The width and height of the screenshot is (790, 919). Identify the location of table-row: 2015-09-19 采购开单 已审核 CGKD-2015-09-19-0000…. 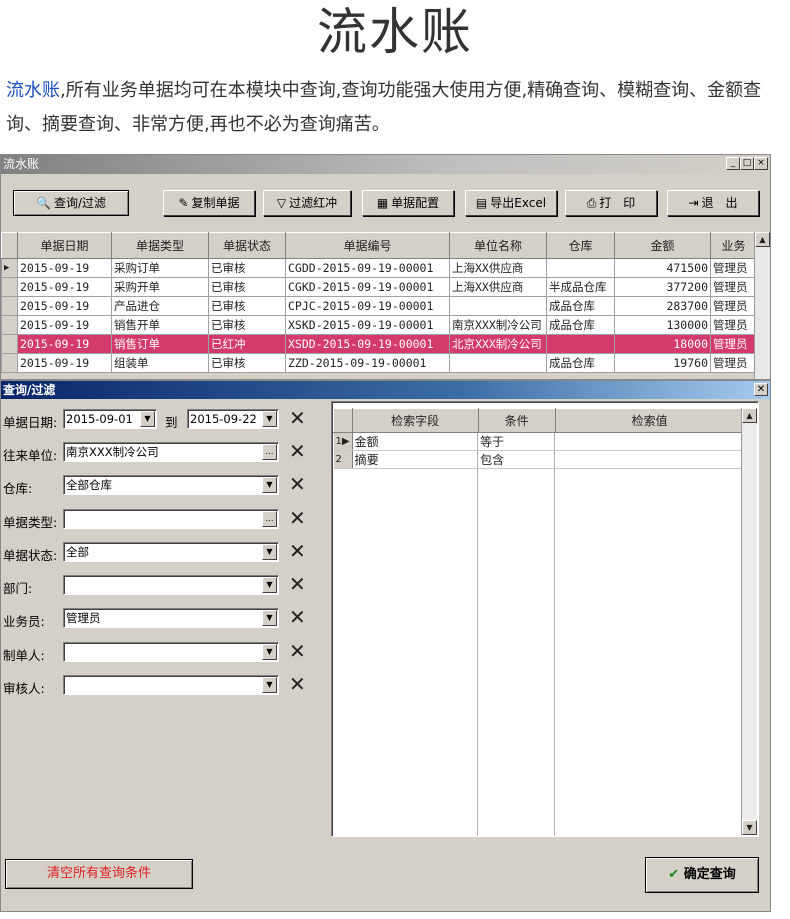
(379, 287).